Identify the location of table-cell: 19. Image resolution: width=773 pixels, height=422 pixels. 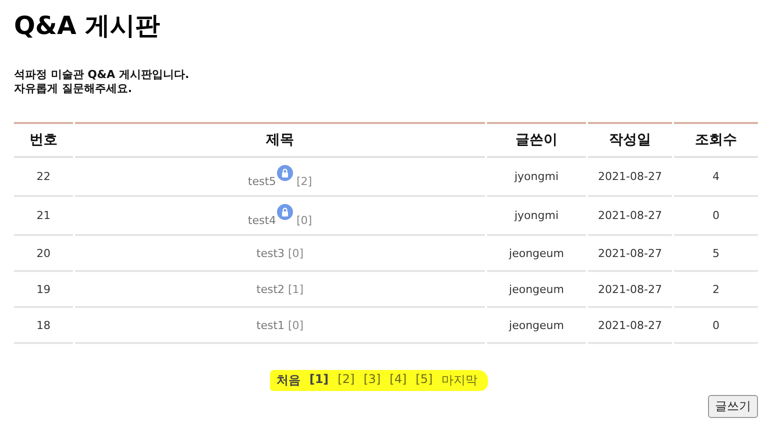
(43, 290).